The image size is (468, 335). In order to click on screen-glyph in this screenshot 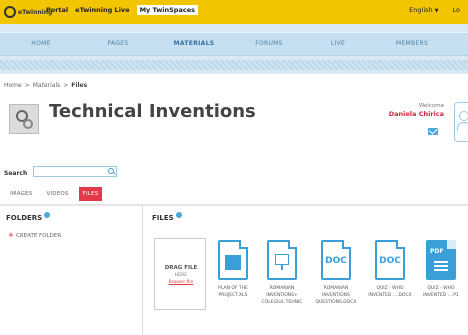, I will do `click(282, 262)`.